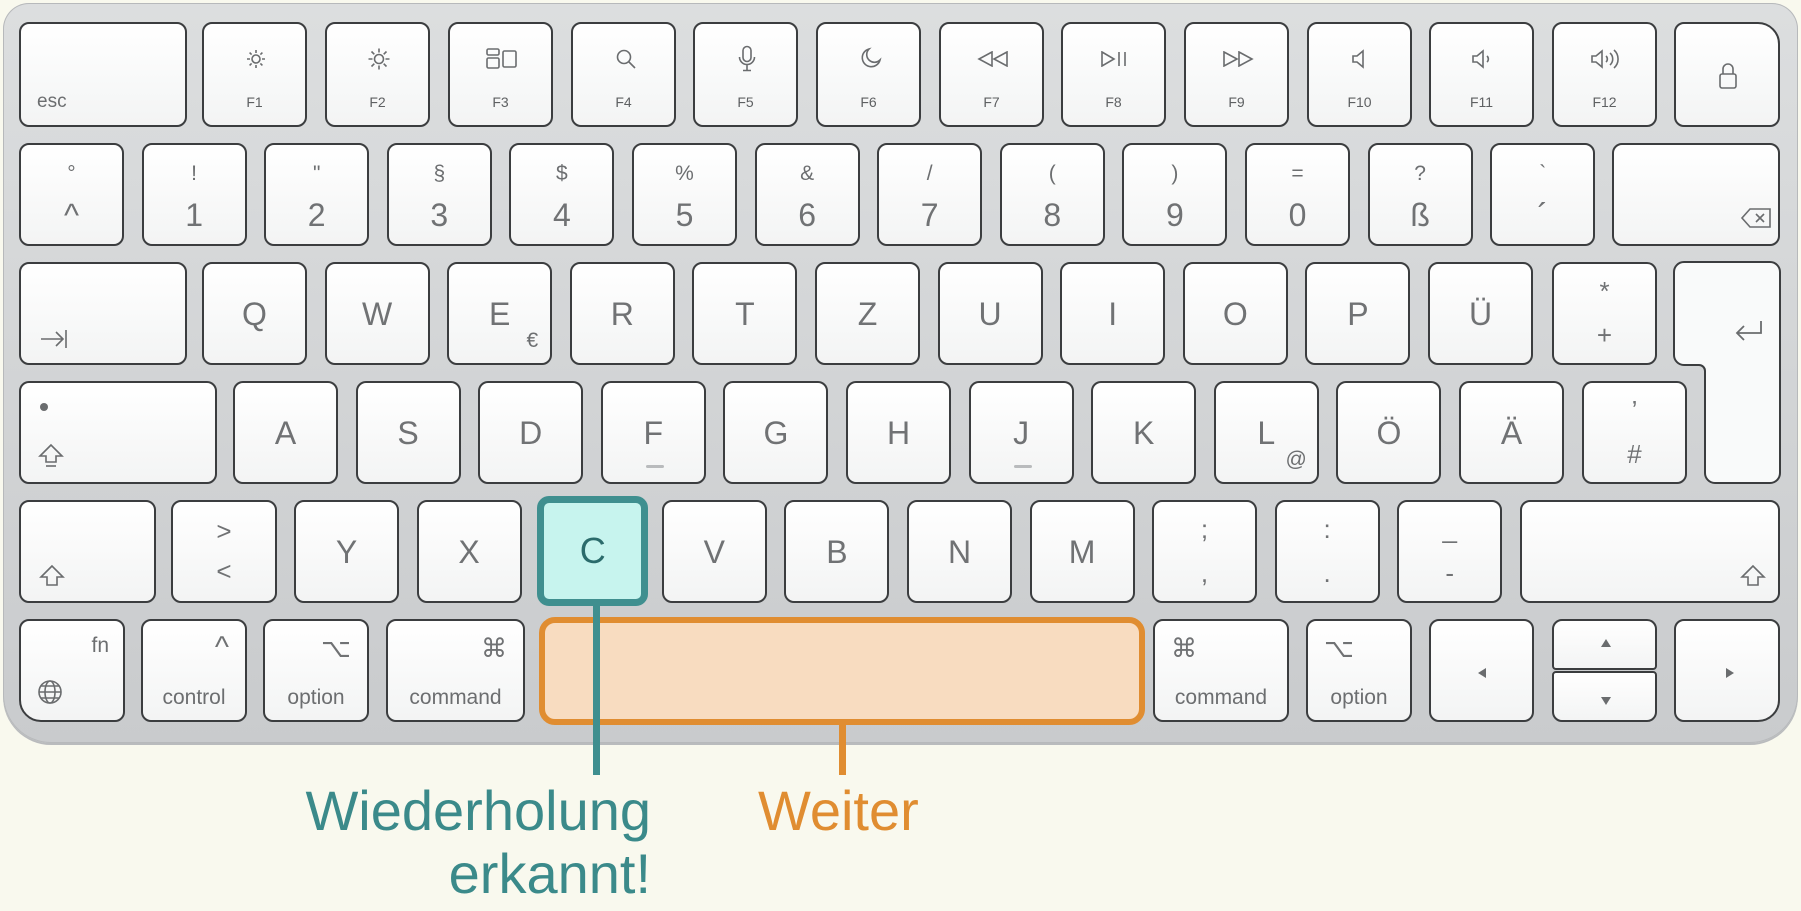  What do you see at coordinates (377, 74) in the screenshot?
I see `key-f2: F2` at bounding box center [377, 74].